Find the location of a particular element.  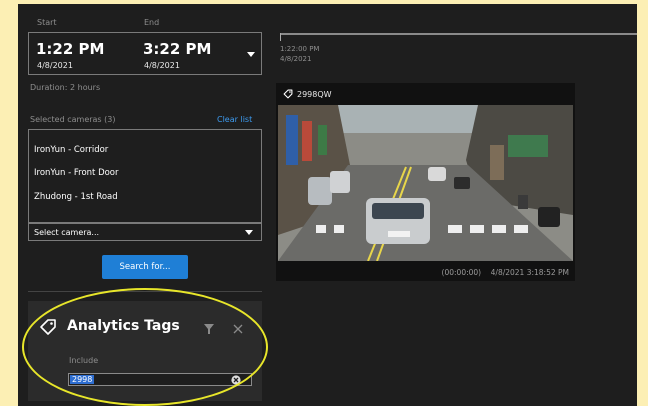

clear-input-icon is located at coordinates (236, 380).